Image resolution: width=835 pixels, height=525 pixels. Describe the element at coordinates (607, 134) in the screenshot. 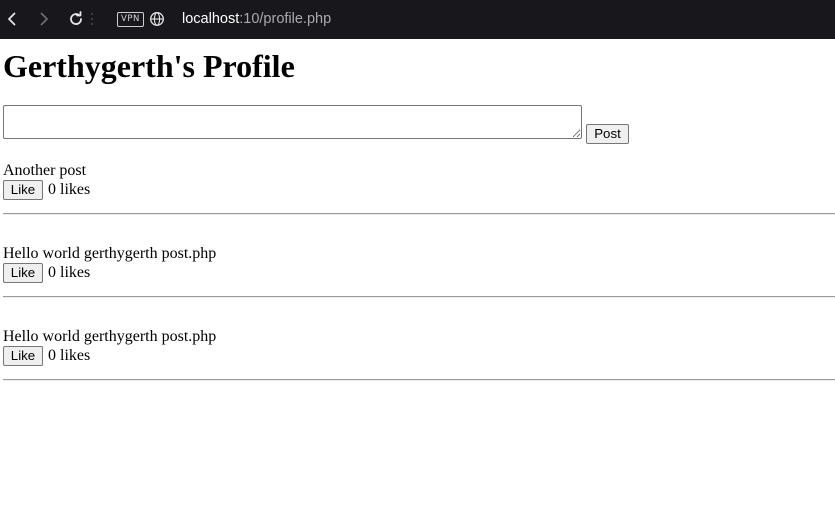

I see `post-button: Post` at that location.